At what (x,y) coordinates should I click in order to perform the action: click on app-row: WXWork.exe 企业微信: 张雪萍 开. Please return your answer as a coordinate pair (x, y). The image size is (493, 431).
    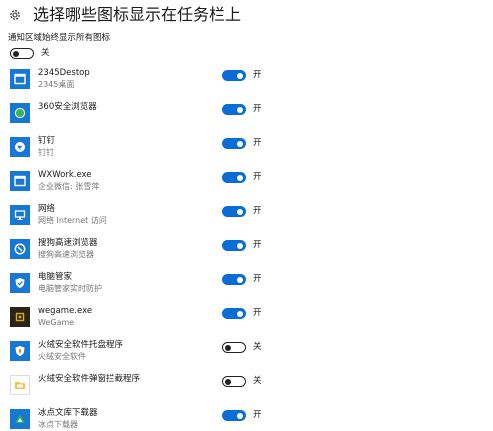
    Looking at the image, I should click on (246, 183).